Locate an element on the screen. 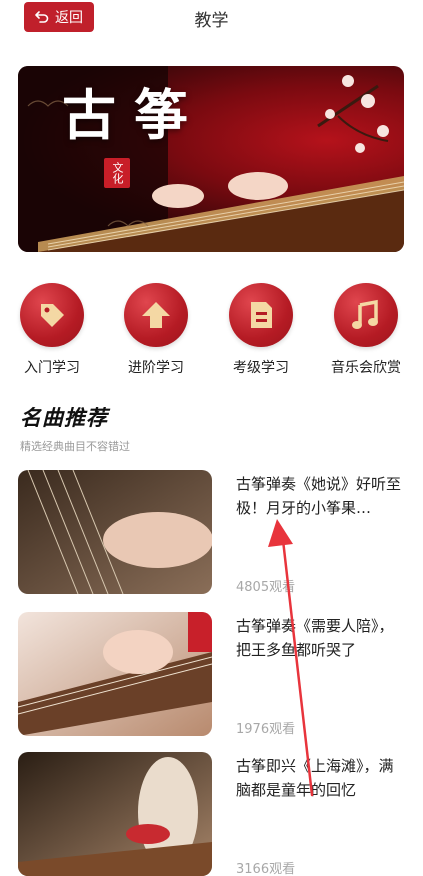 This screenshot has height=876, width=423. category-label: 考级学习 is located at coordinates (261, 368).